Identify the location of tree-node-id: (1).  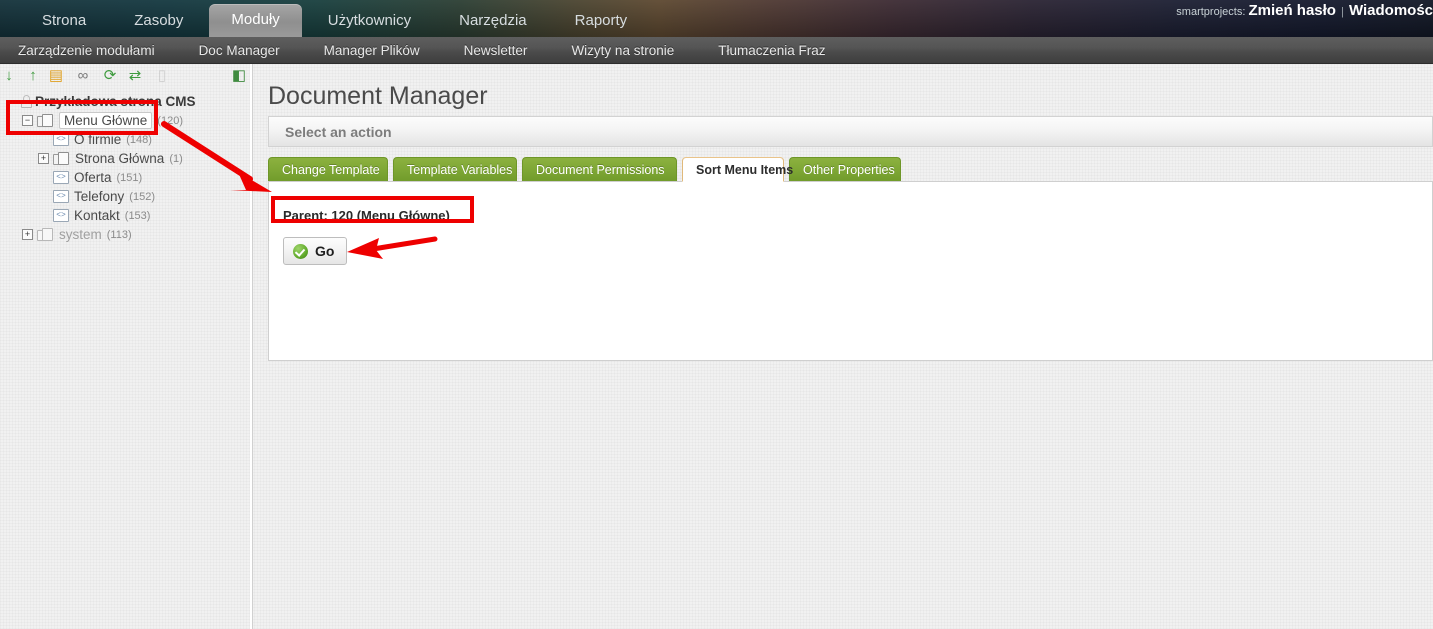
(176, 158).